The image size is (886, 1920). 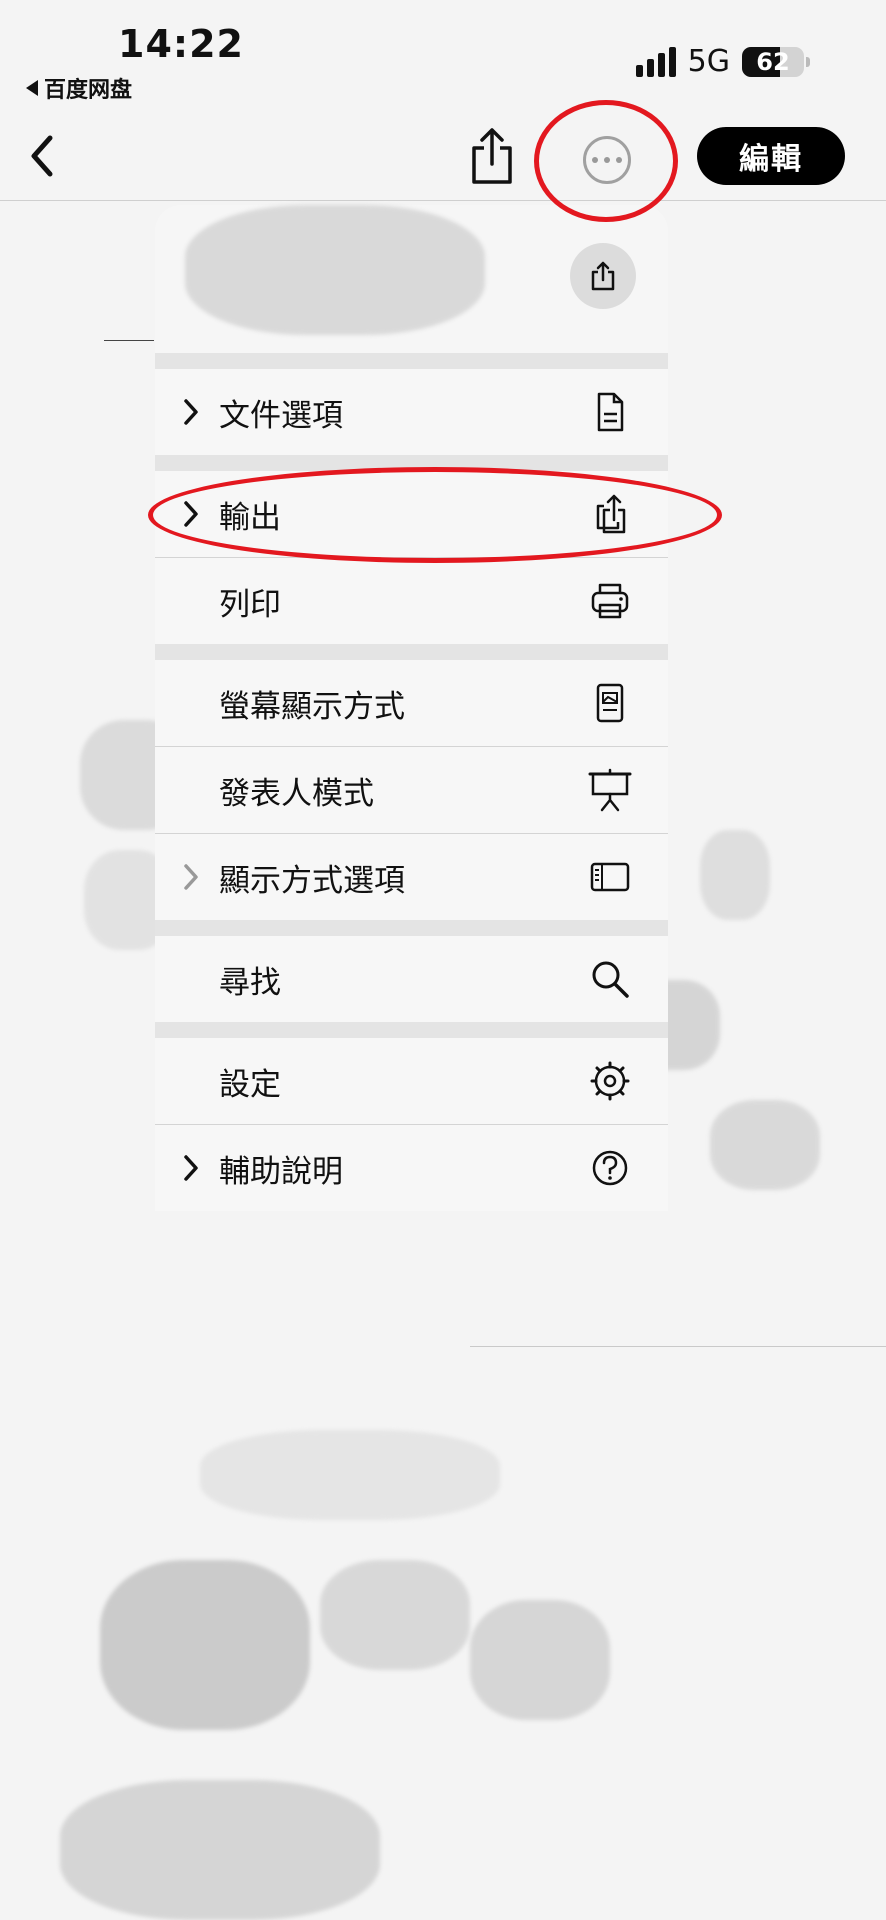 I want to click on menu-share-button, so click(x=603, y=276).